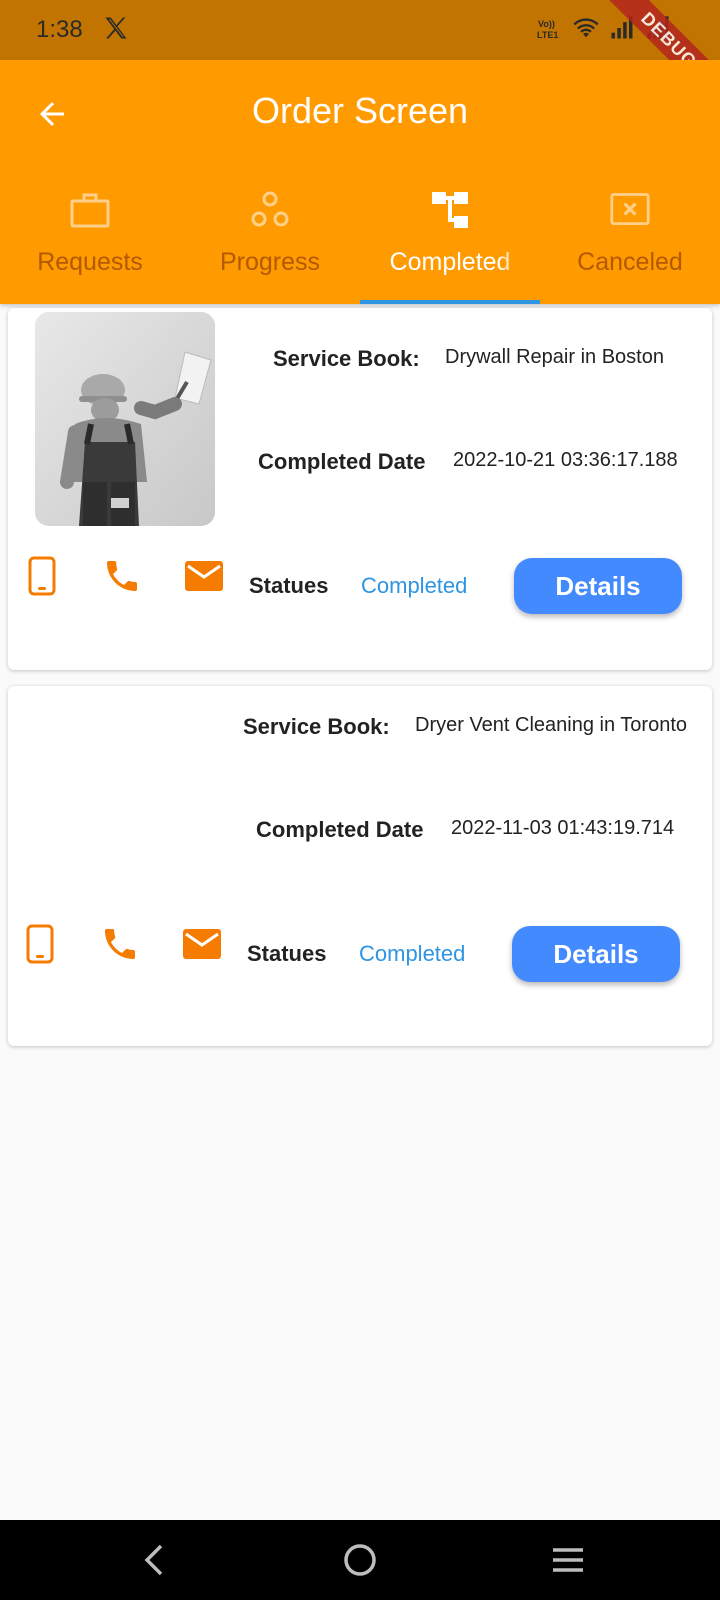  Describe the element at coordinates (450, 302) in the screenshot. I see `tab-indicator` at that location.